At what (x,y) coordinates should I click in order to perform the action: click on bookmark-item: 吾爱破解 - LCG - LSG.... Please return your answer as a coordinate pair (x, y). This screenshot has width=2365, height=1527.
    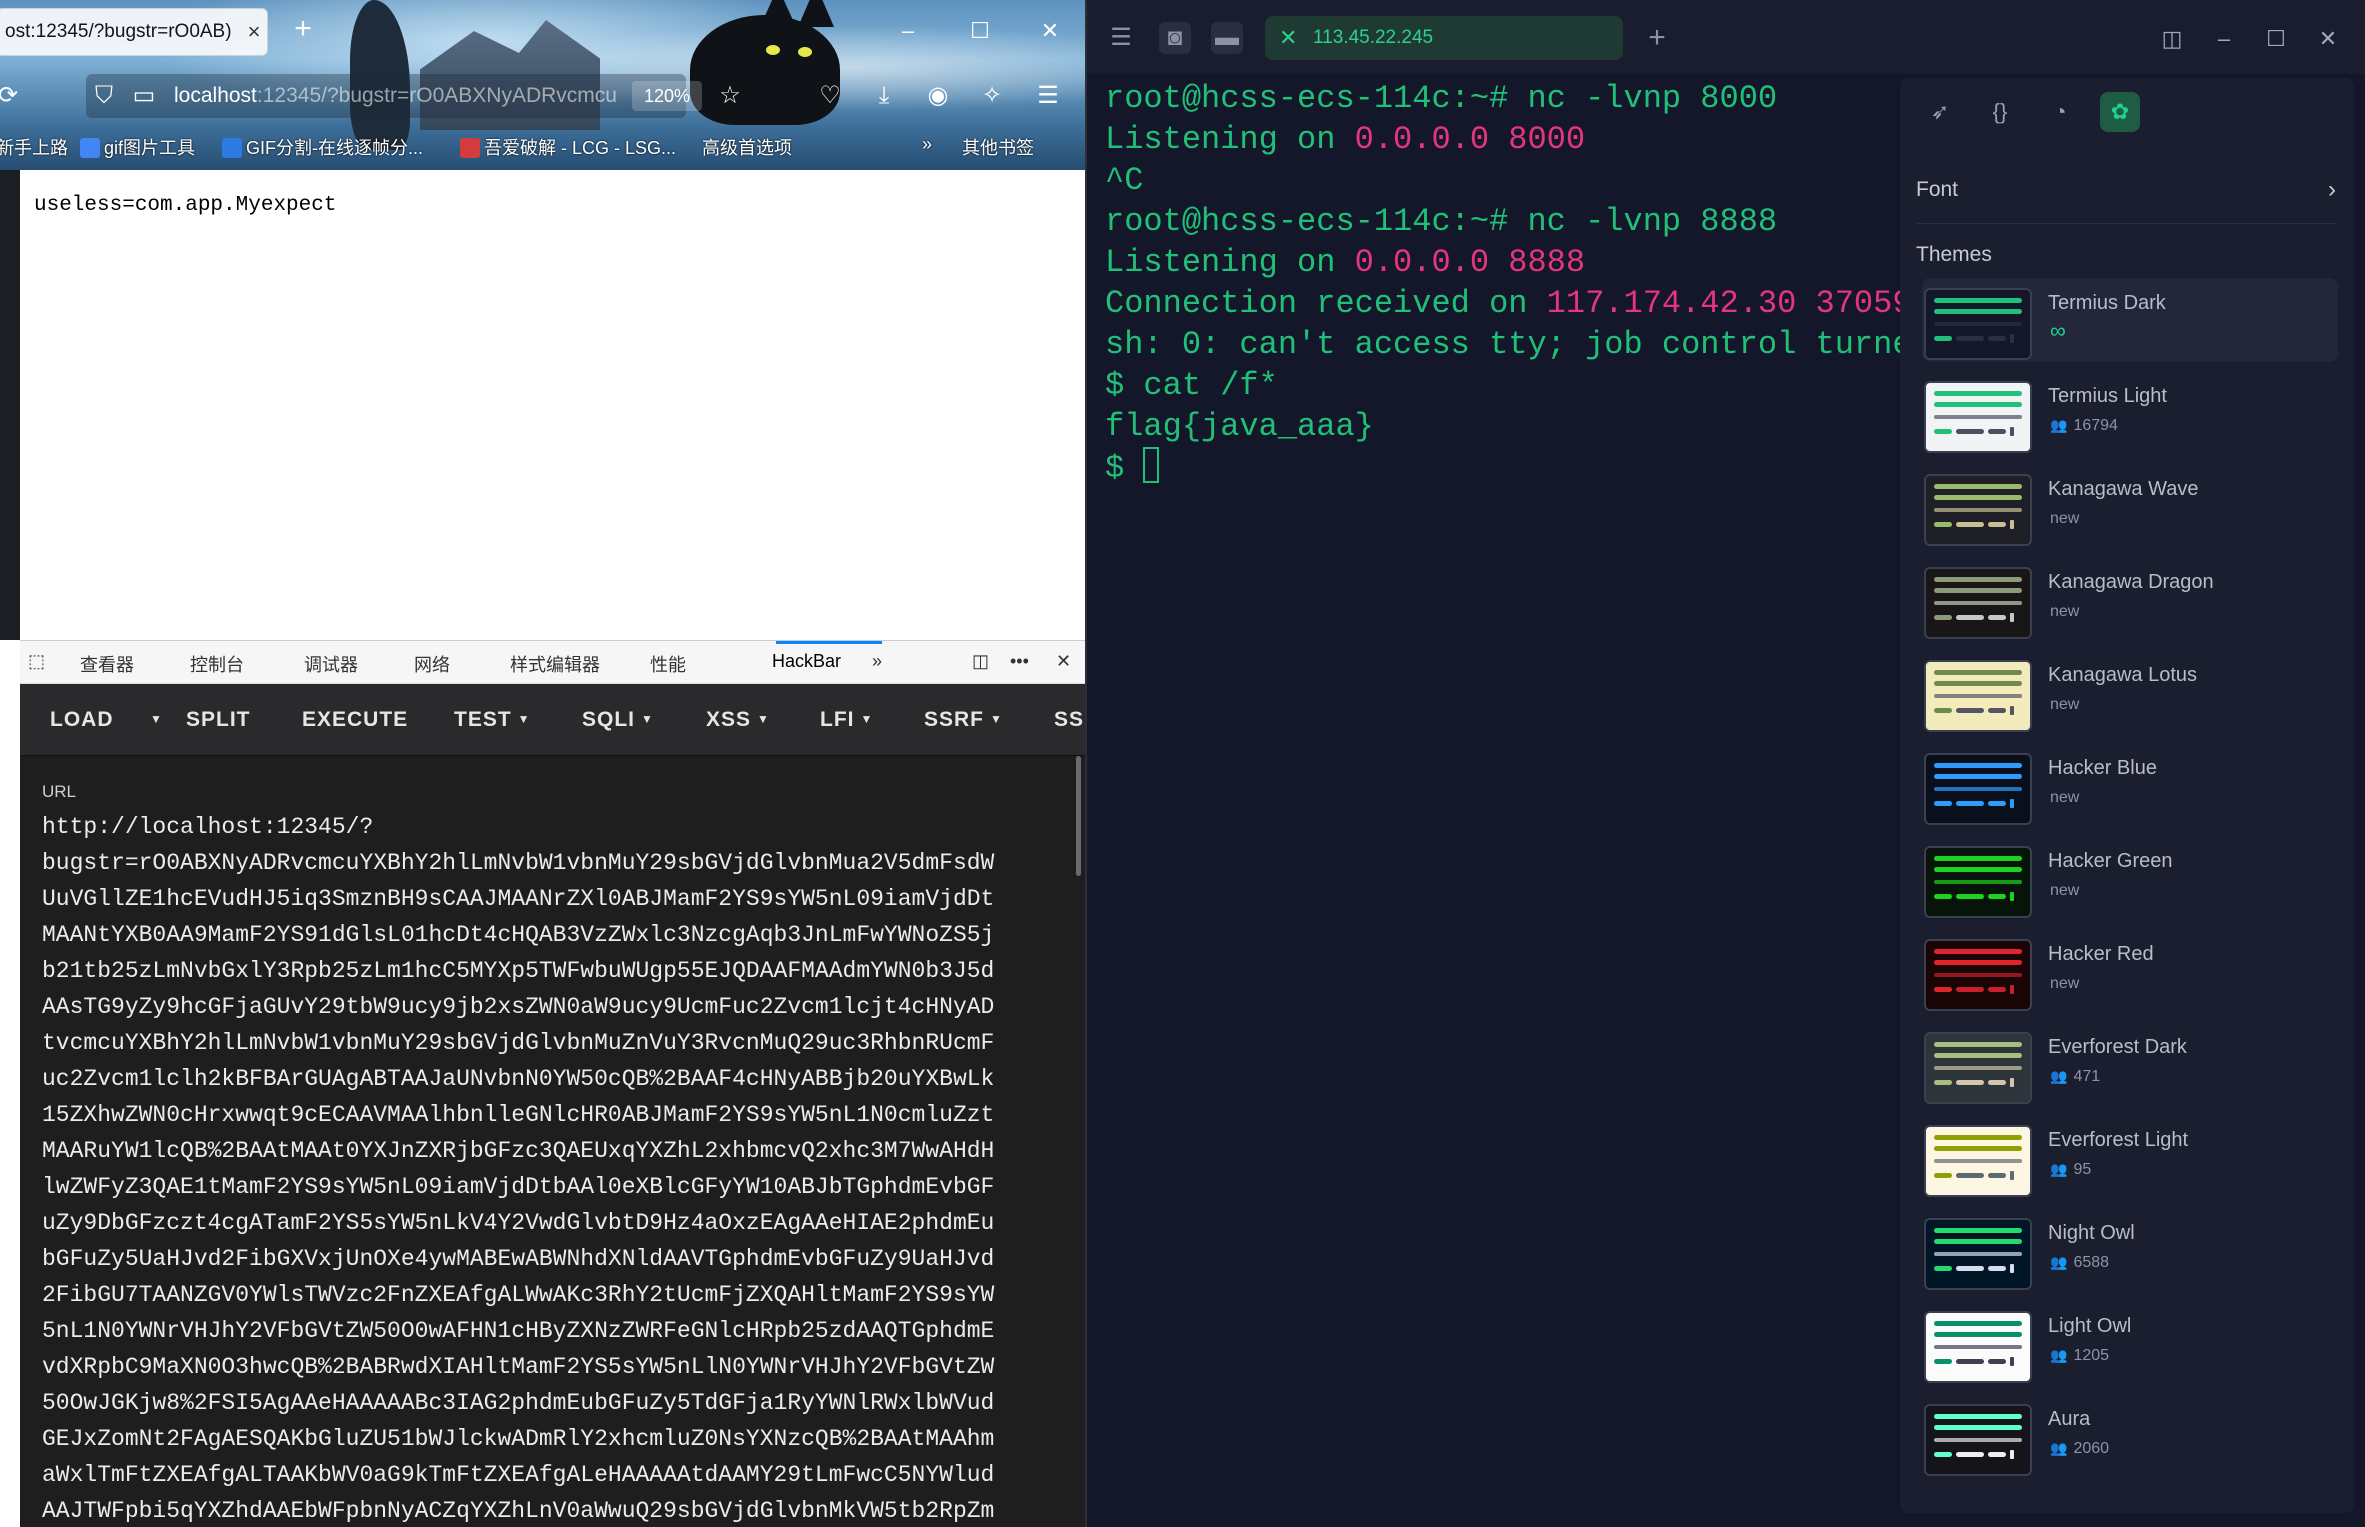
    Looking at the image, I should click on (568, 147).